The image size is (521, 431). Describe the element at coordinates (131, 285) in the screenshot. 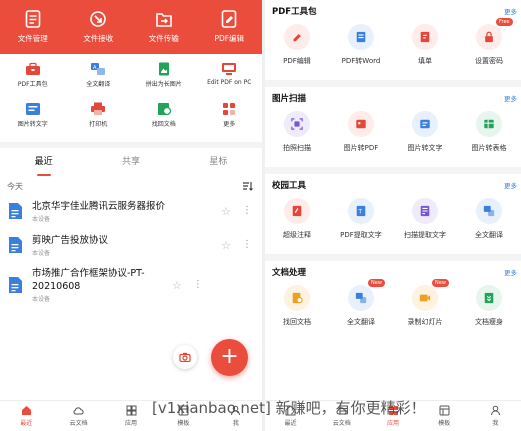

I see `file-row: 市场推广合作框架协议-PT-20210608 本设备 ☆ ⋮` at that location.